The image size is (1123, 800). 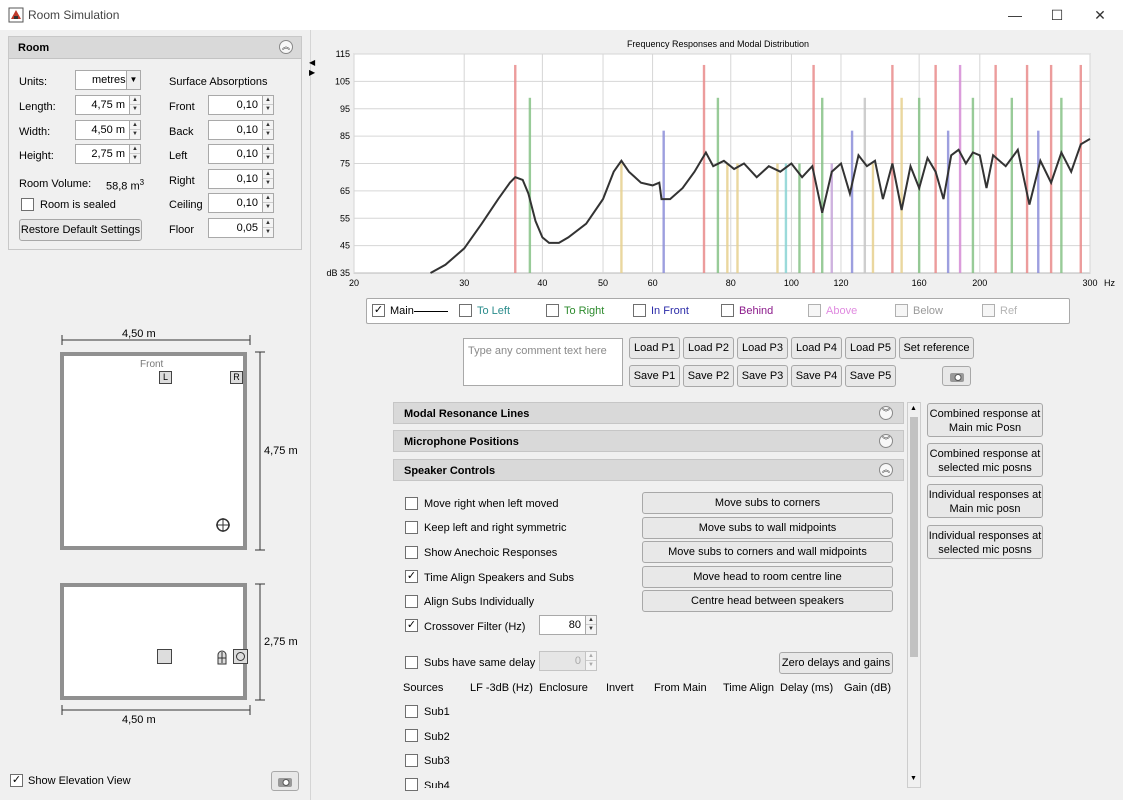 I want to click on combined-main-button: Combined response at Main mic Posn, so click(x=985, y=420).